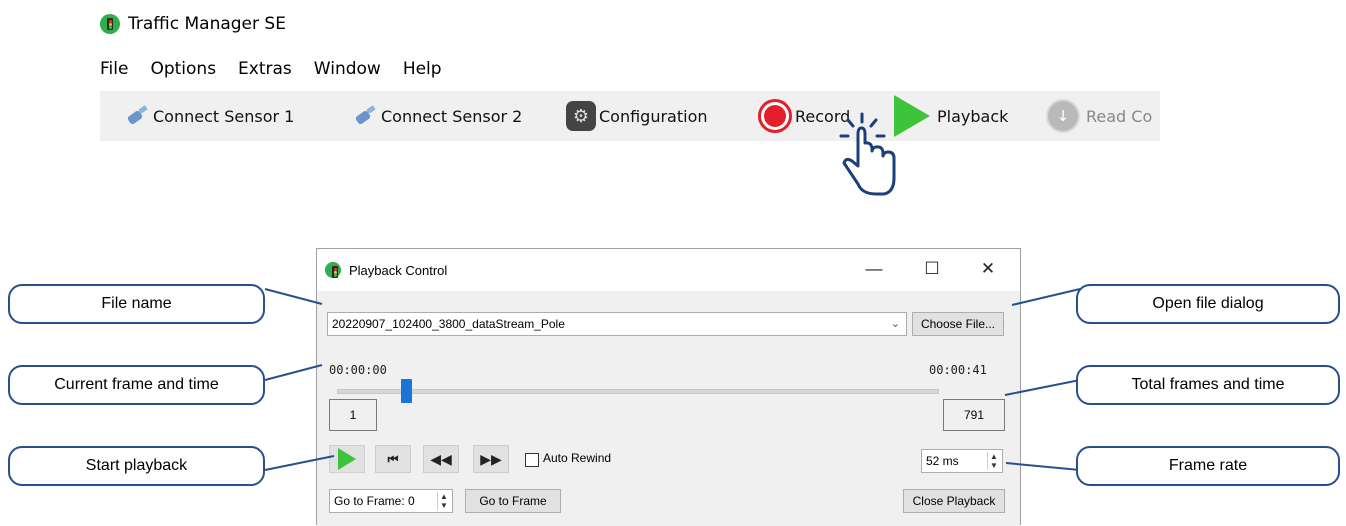  I want to click on callout-open-file-text: Open file dialog, so click(1208, 303).